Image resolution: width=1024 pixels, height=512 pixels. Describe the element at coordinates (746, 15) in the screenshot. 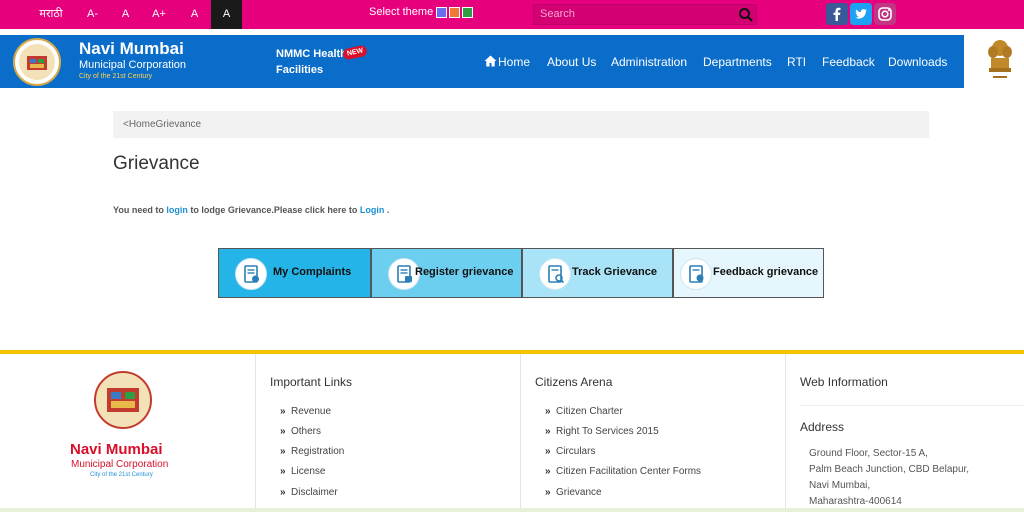

I see `search-icon` at that location.